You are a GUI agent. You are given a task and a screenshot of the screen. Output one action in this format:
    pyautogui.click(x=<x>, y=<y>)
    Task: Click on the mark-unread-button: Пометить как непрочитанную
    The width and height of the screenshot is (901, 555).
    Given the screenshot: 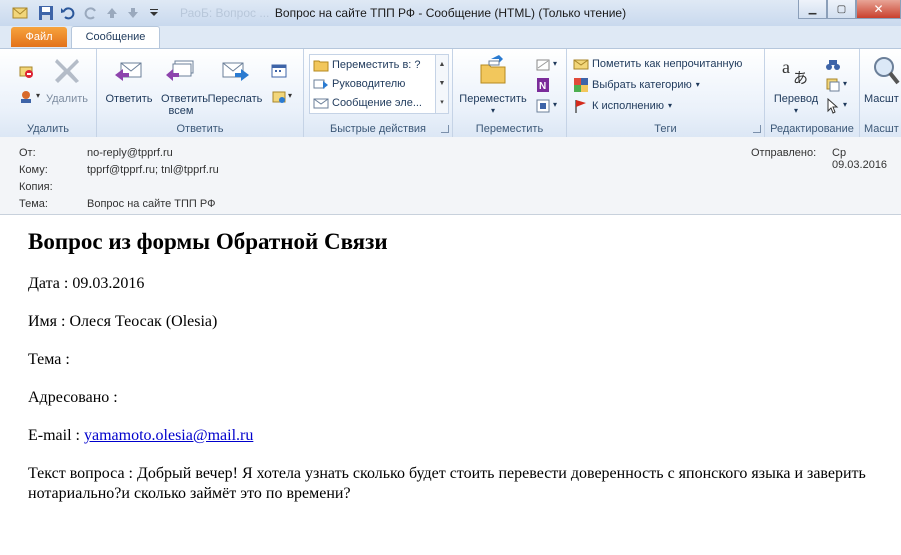 What is the action you would take?
    pyautogui.click(x=657, y=64)
    